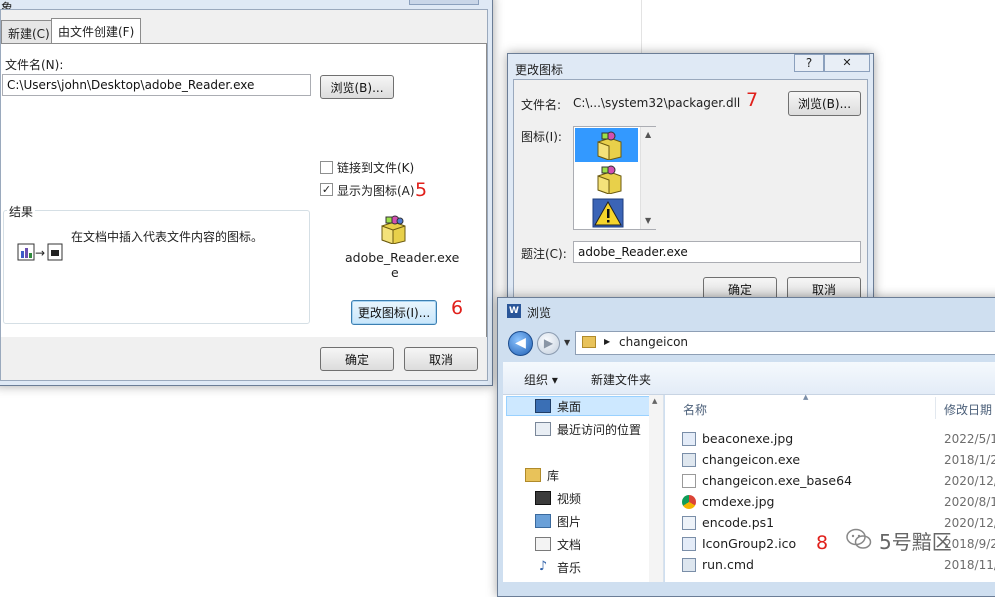  I want to click on nav-item-desktop: 桌面, so click(558, 406).